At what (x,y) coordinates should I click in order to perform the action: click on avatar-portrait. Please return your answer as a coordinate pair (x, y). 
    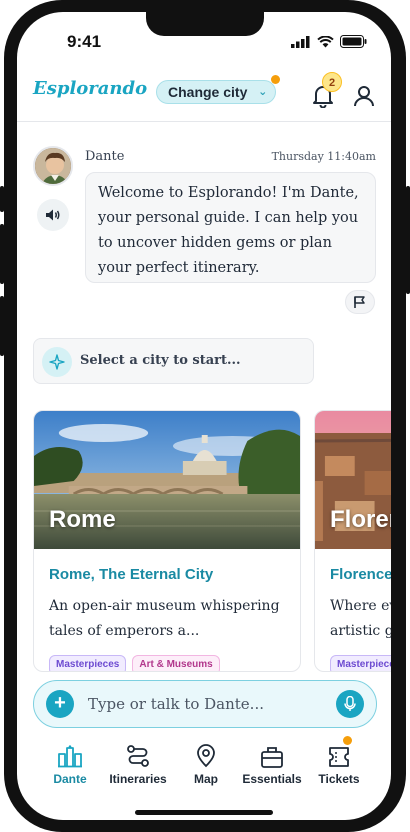
    Looking at the image, I should click on (53, 166).